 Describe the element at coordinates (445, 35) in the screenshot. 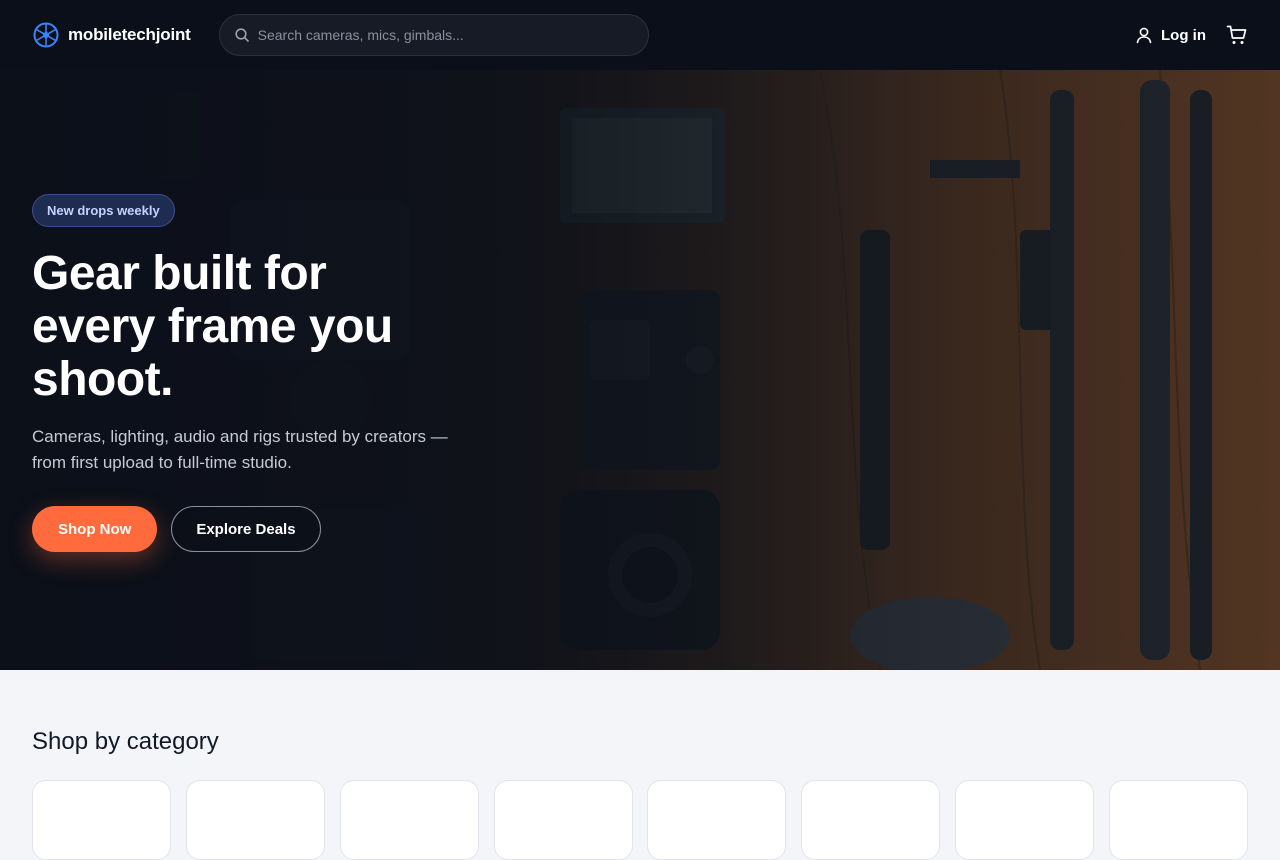

I see `search-input` at that location.